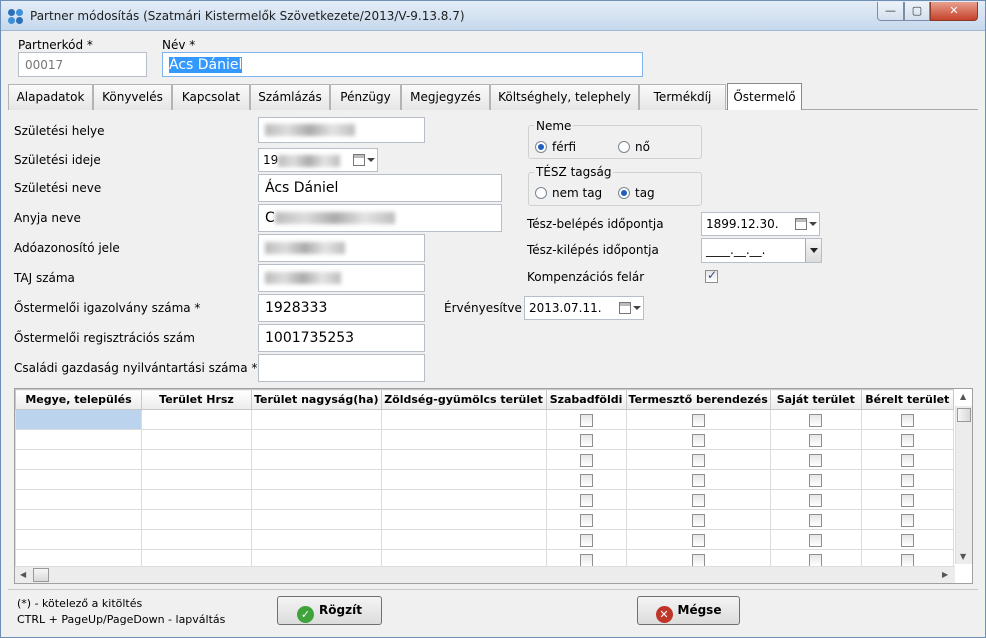 This screenshot has width=986, height=638. Describe the element at coordinates (890, 11) in the screenshot. I see `minimize-button: —` at that location.